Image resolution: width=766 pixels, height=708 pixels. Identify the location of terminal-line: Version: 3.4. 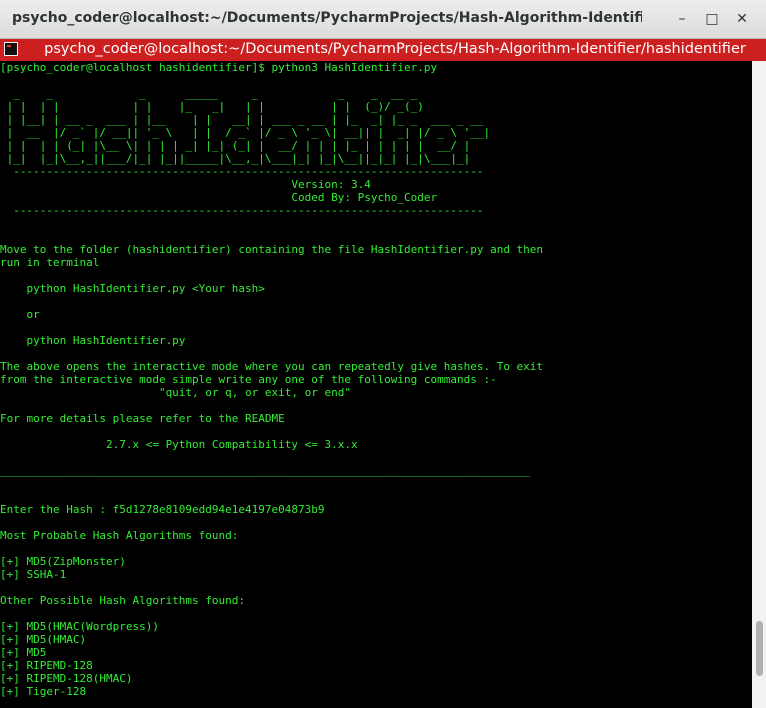
(185, 184).